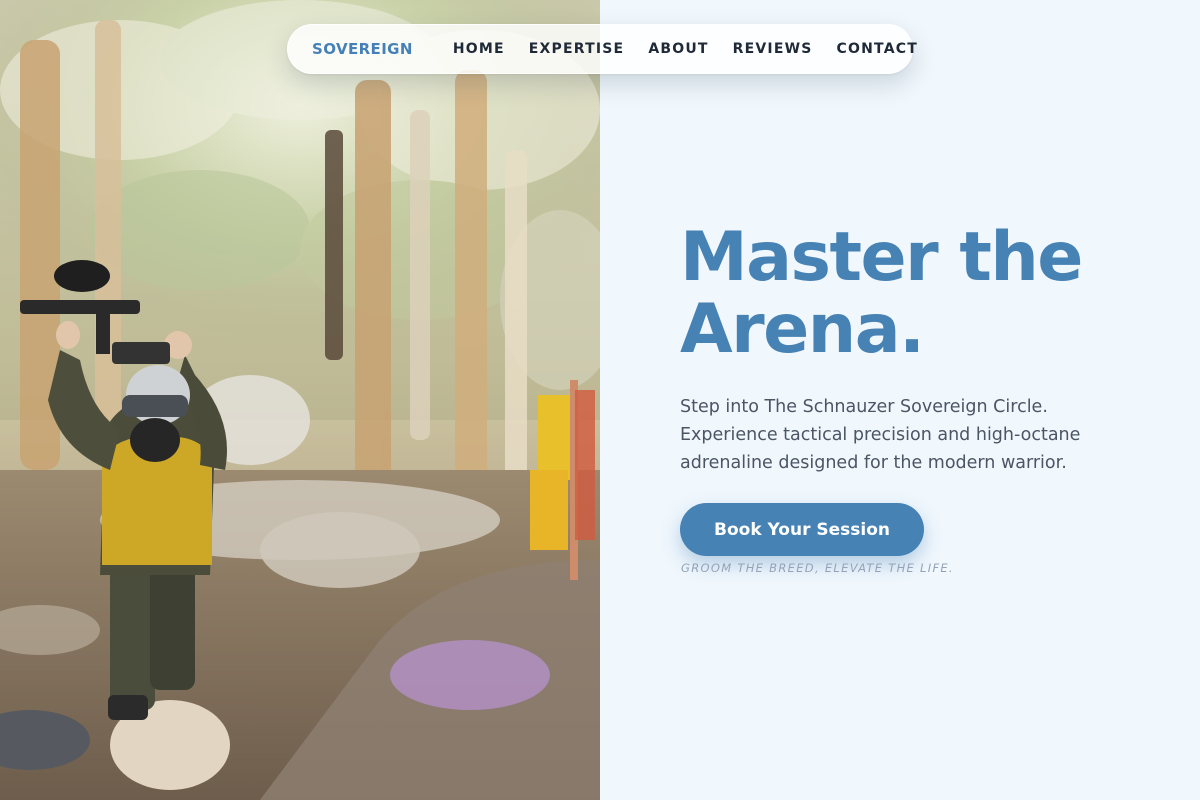  Describe the element at coordinates (577, 49) in the screenshot. I see `nav-expertise: EXPERTISE` at that location.